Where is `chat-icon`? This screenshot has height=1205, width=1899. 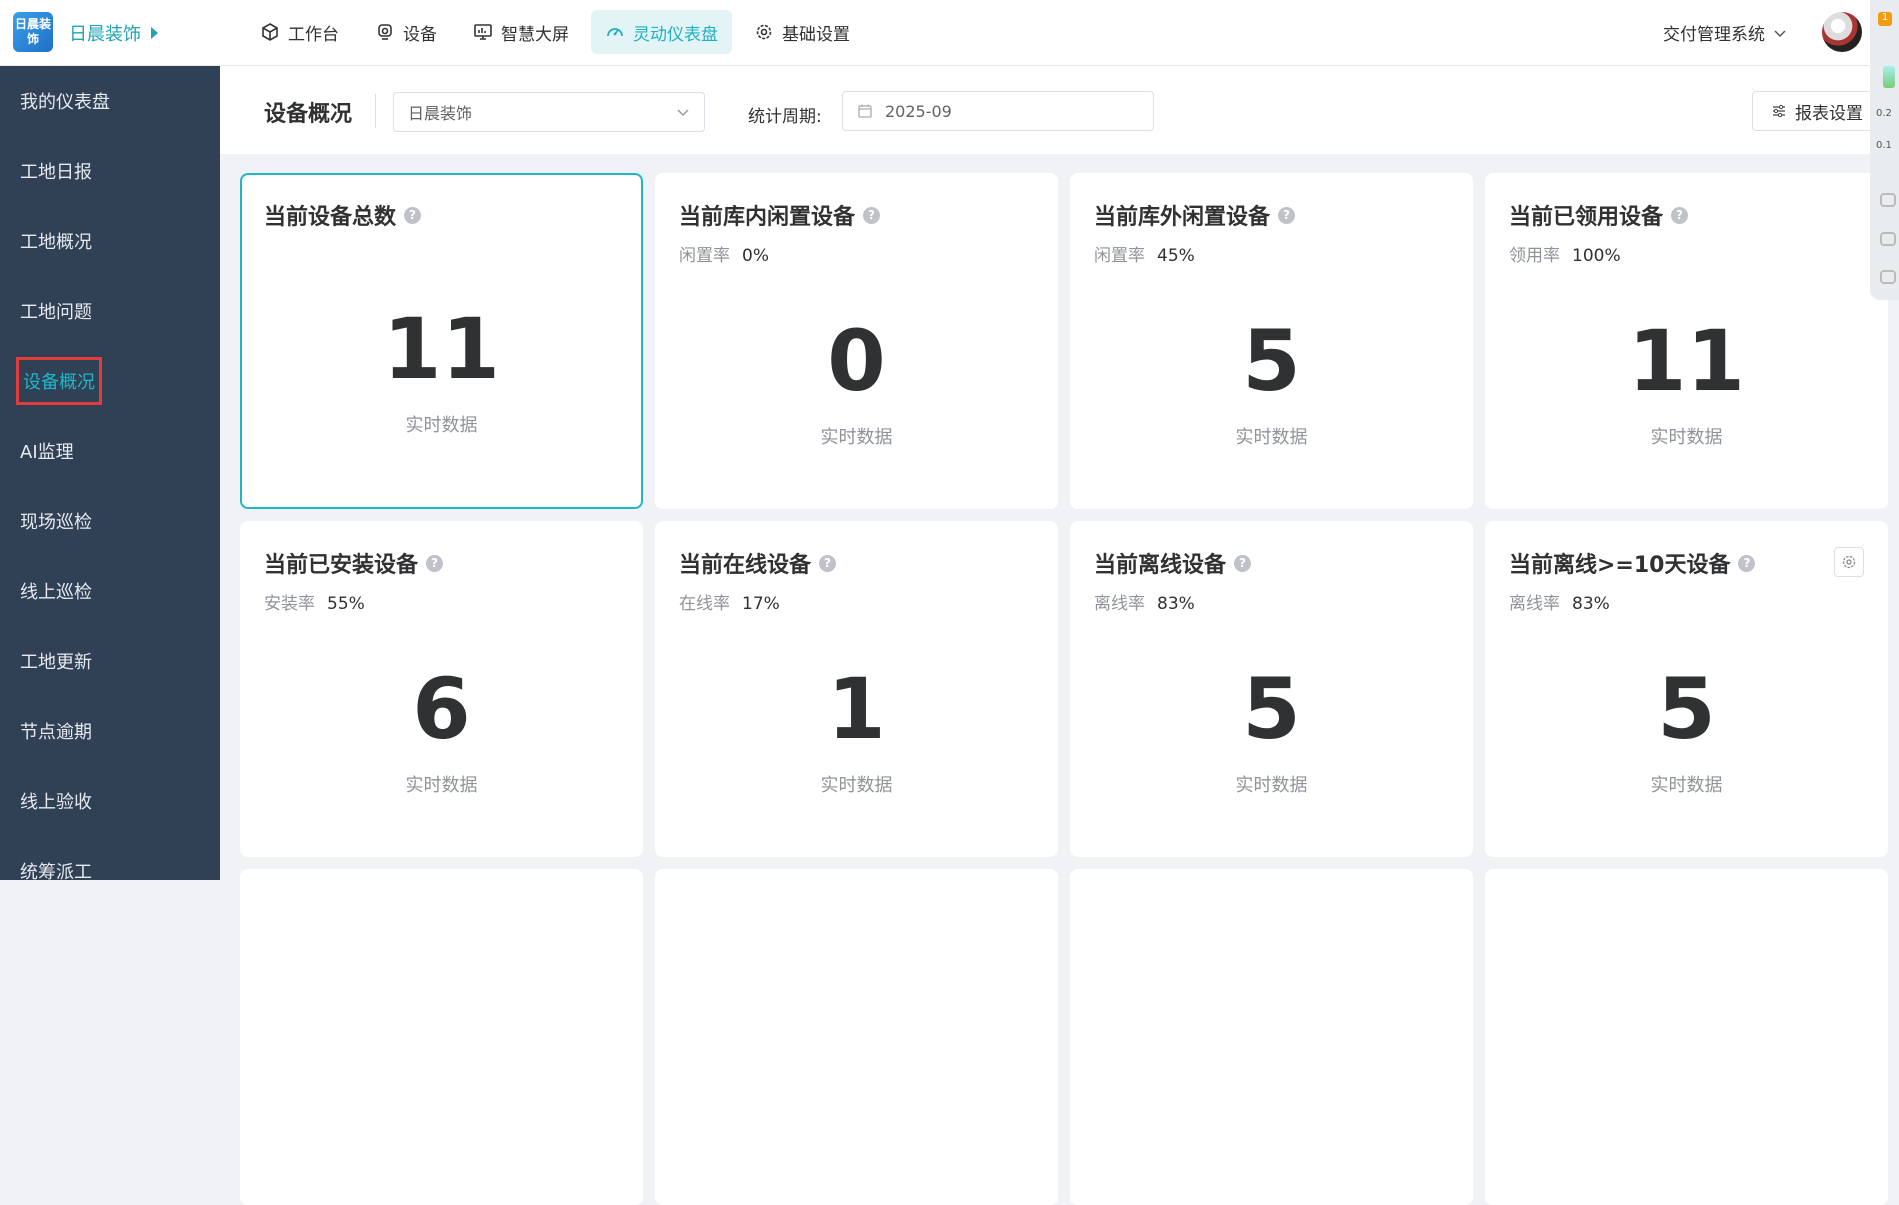
chat-icon is located at coordinates (1888, 200).